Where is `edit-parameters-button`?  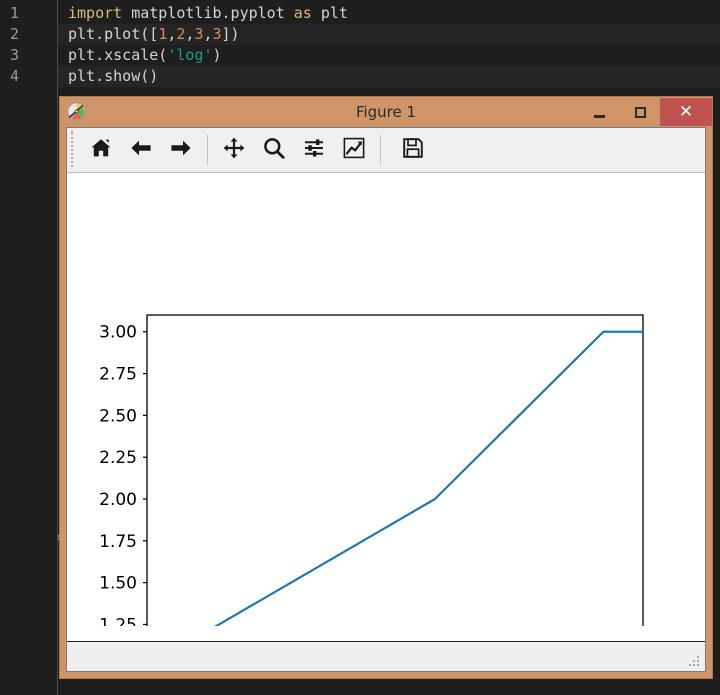
edit-parameters-button is located at coordinates (354, 150).